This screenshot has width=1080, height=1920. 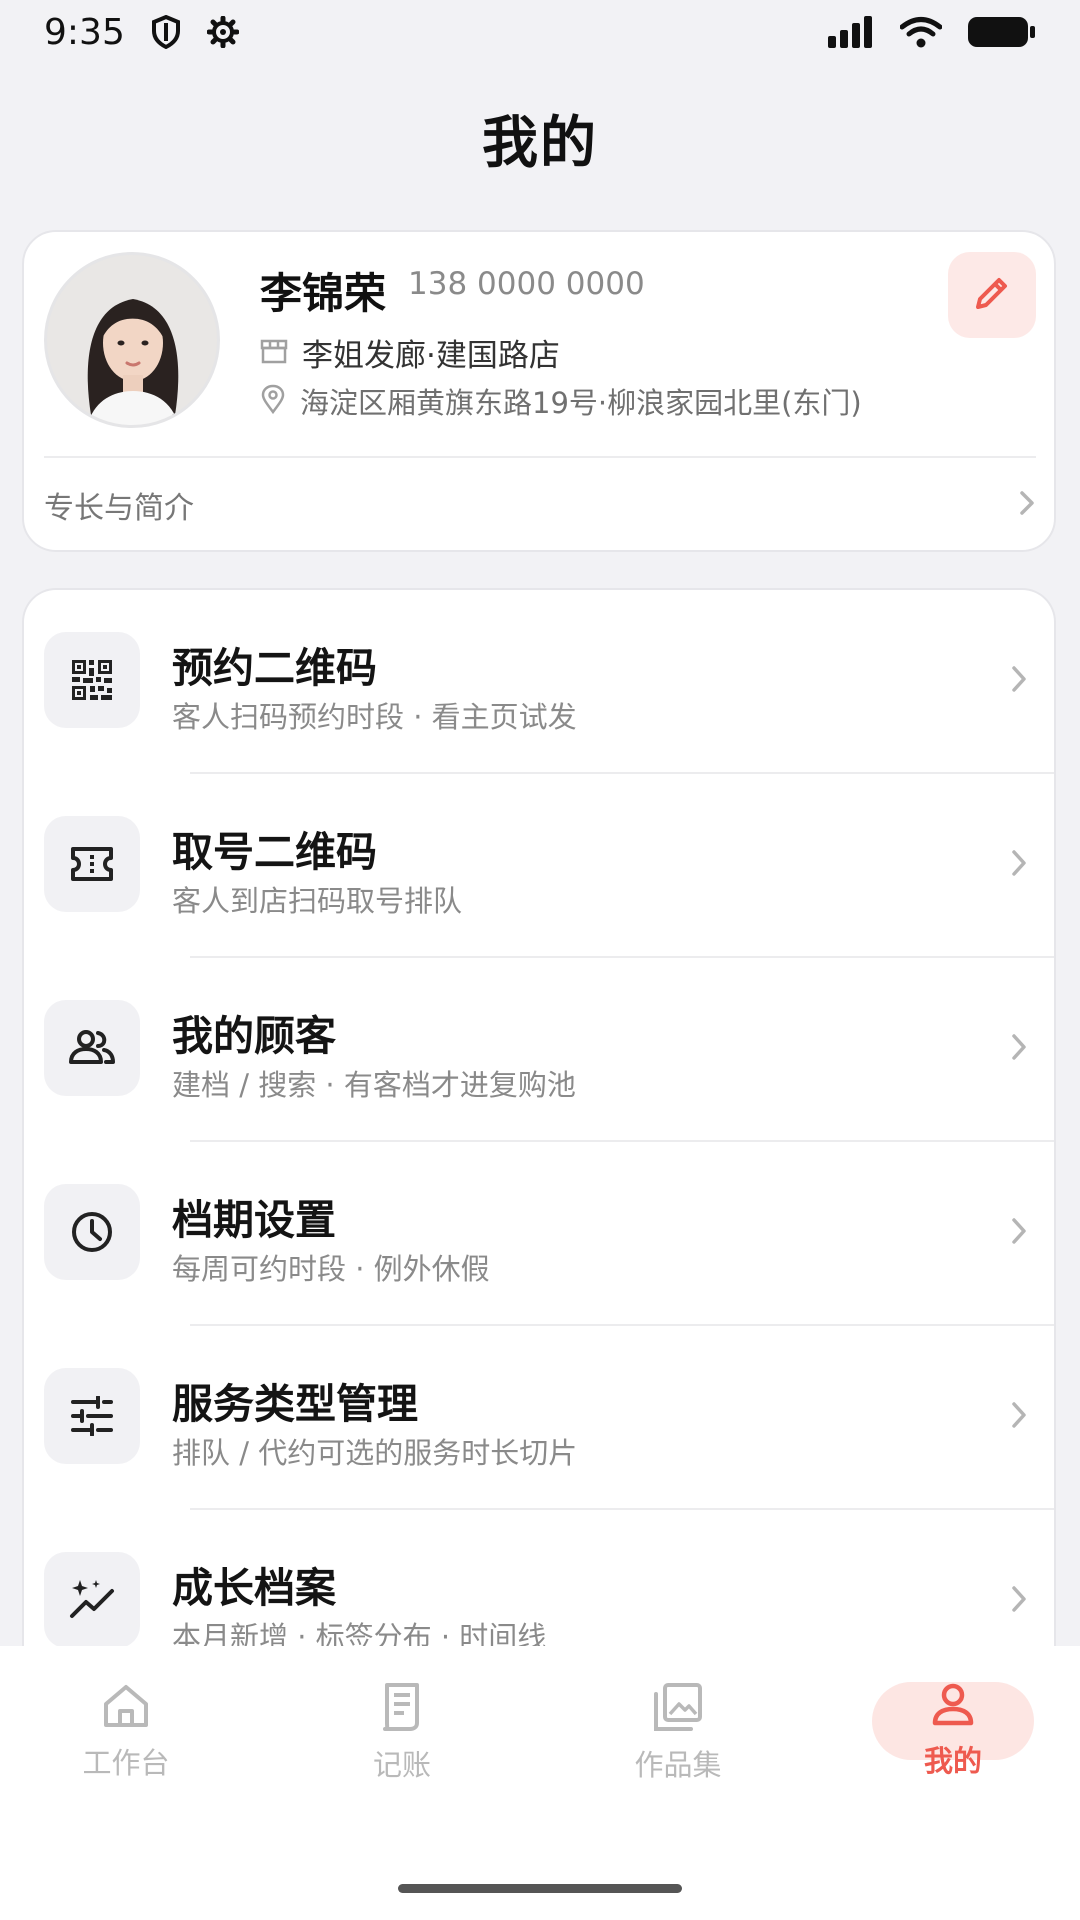 What do you see at coordinates (952, 1761) in the screenshot?
I see `nav-label: 我的` at bounding box center [952, 1761].